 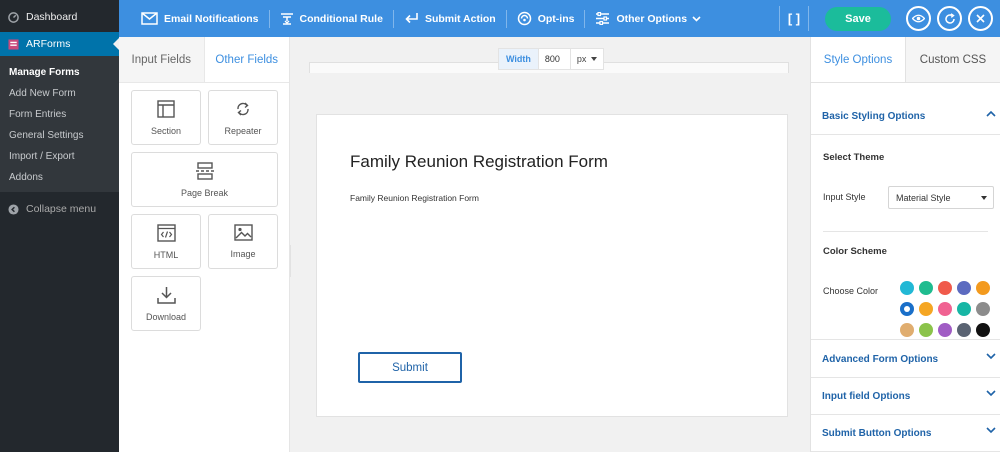 I want to click on wp-collapse-label: Collapse menu, so click(x=61, y=209).